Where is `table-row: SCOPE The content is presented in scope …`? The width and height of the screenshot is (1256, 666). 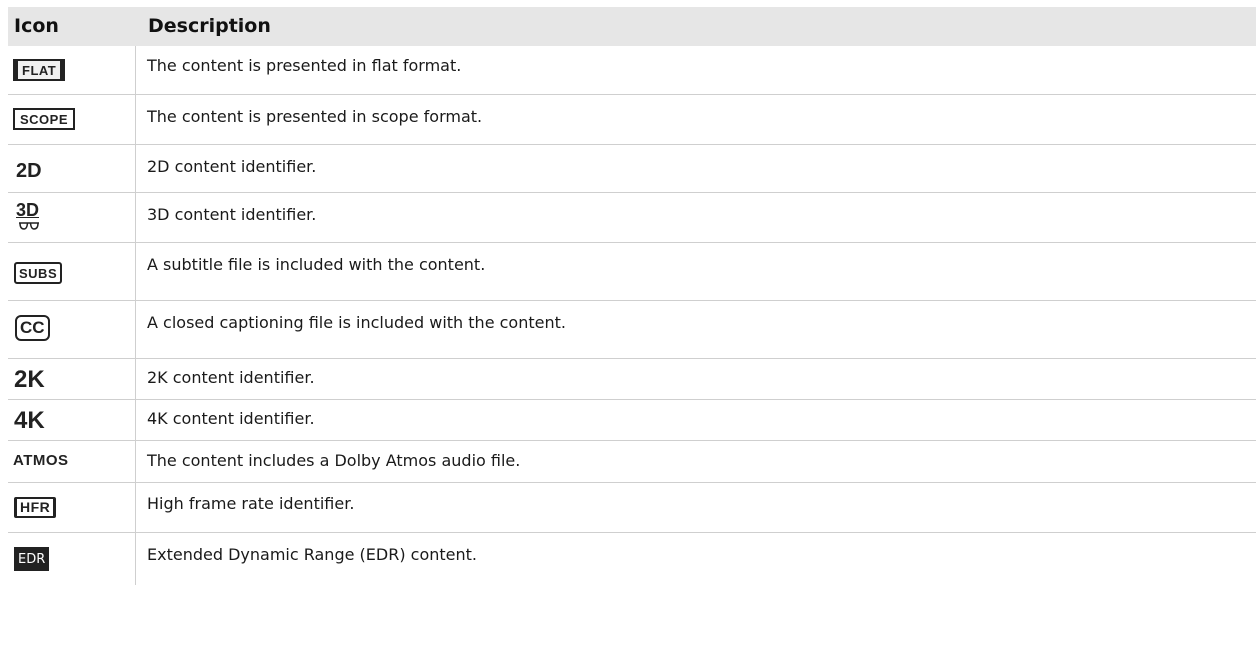 table-row: SCOPE The content is presented in scope … is located at coordinates (632, 120).